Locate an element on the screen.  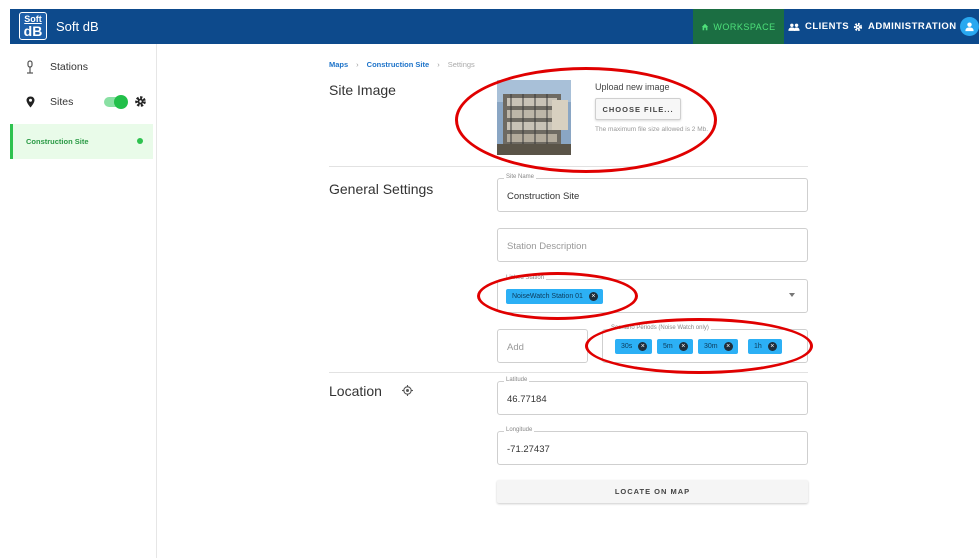
chip-label: 1h is located at coordinates (758, 346).